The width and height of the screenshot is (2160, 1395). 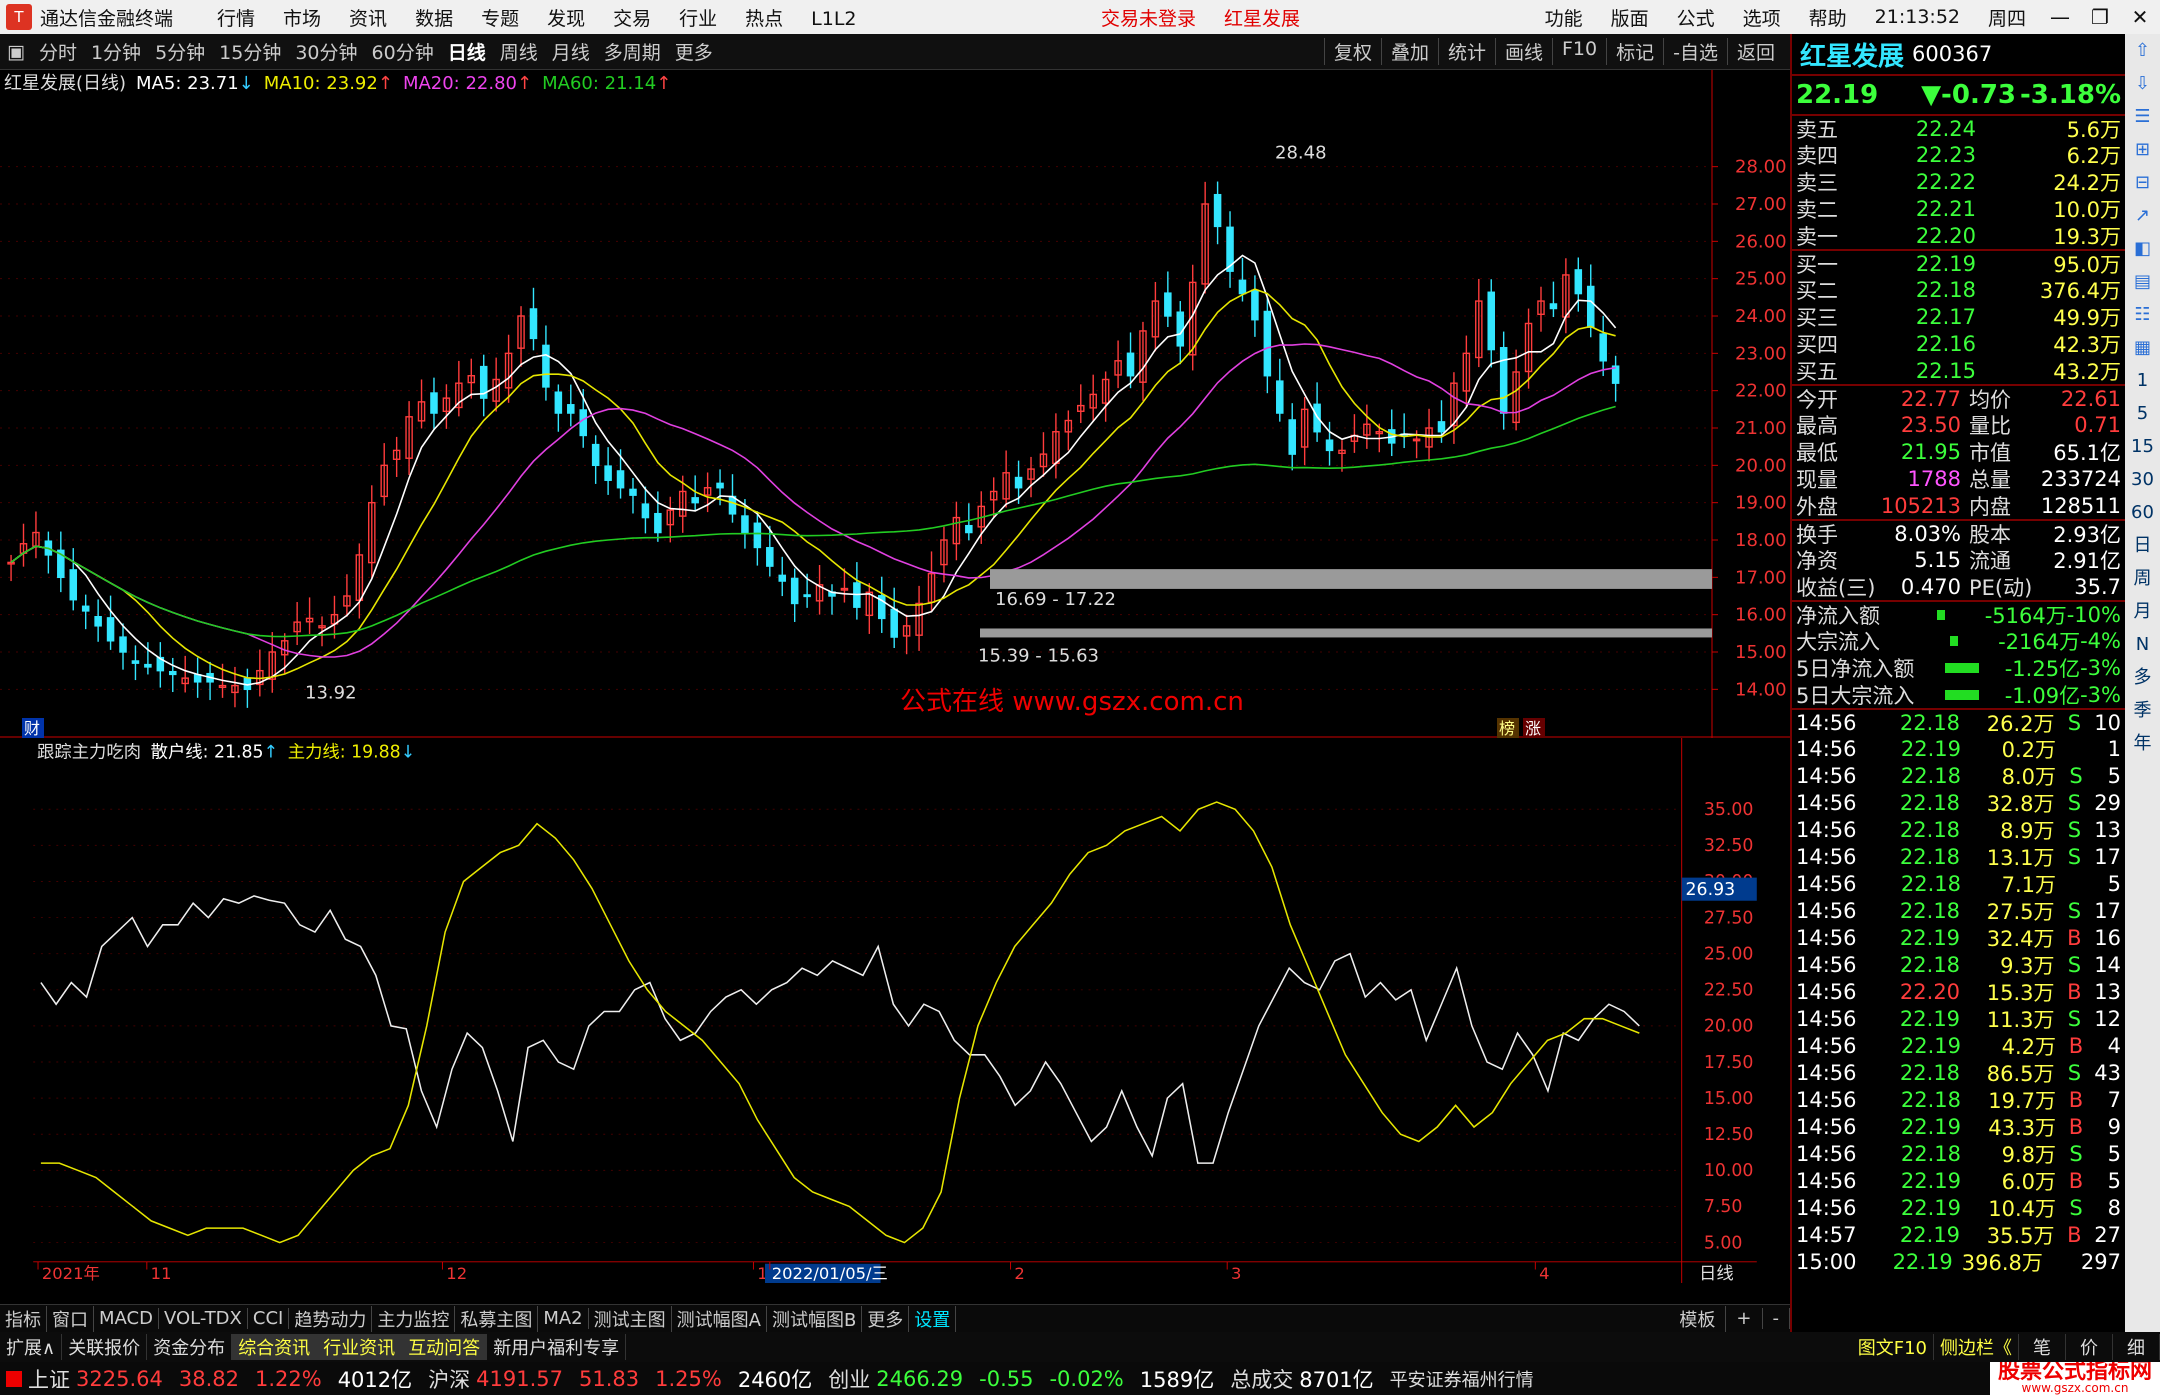 What do you see at coordinates (414, 1318) in the screenshot?
I see `indicator-tab-6: 主力监控` at bounding box center [414, 1318].